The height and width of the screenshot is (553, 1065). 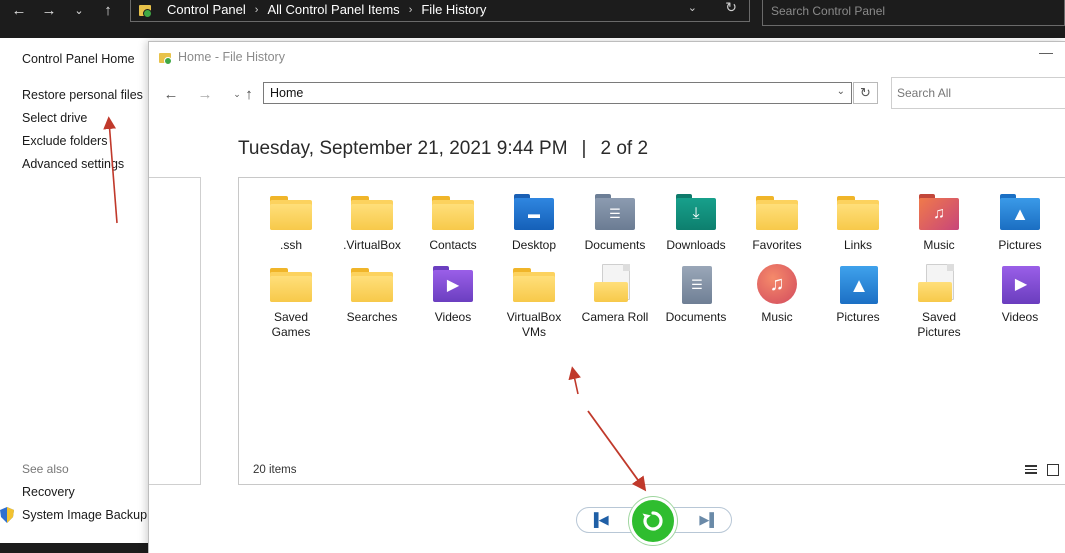 I want to click on list-item: Contacts, so click(x=453, y=222).